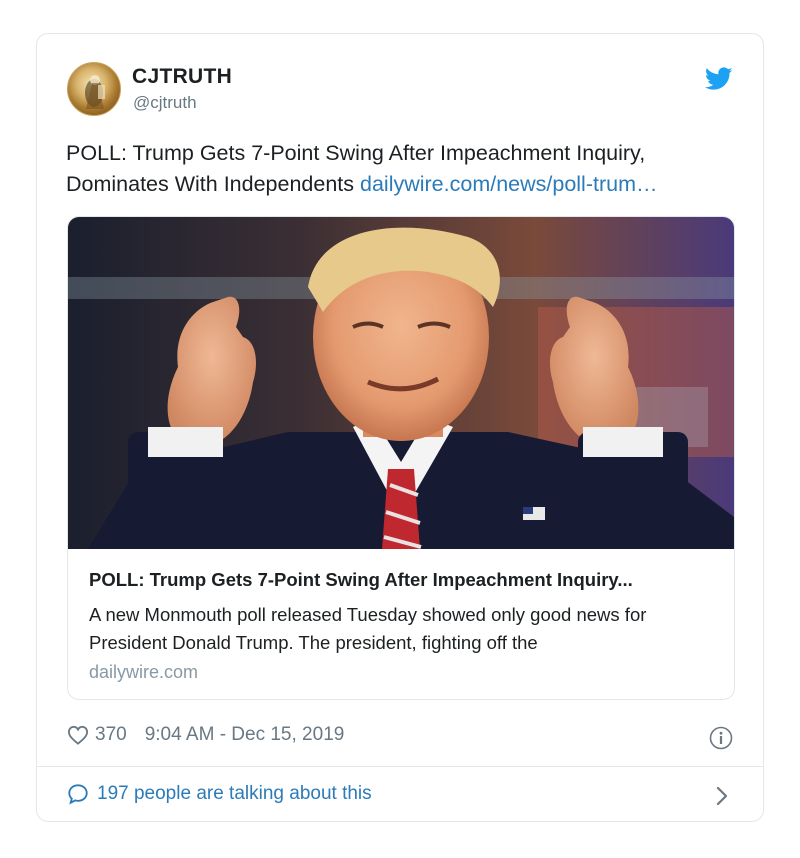 This screenshot has width=800, height=858. I want to click on twitter-bird-icon, so click(719, 79).